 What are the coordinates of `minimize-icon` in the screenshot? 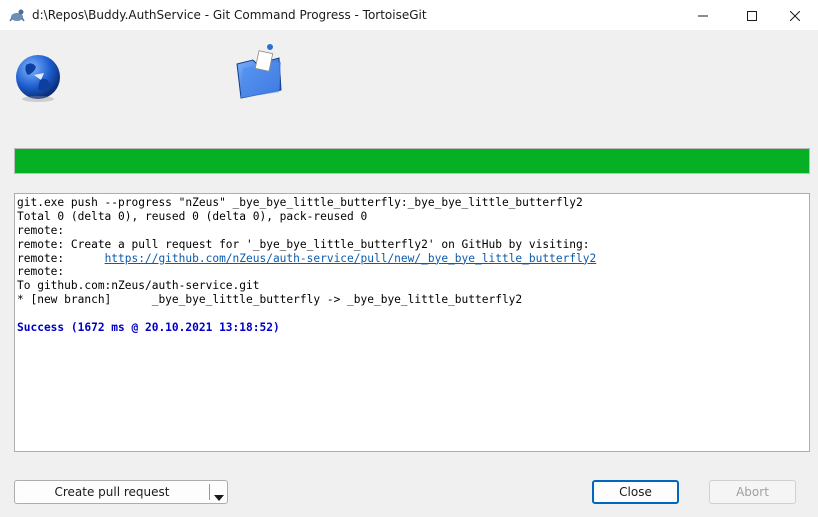 It's located at (703, 15).